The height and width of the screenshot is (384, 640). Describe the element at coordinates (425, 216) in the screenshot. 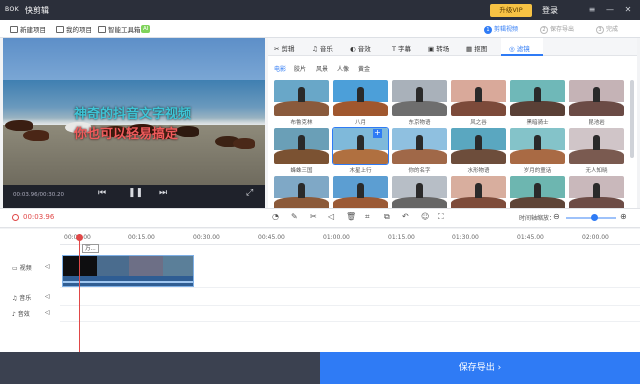

I see `sticker-icon: ☺` at that location.